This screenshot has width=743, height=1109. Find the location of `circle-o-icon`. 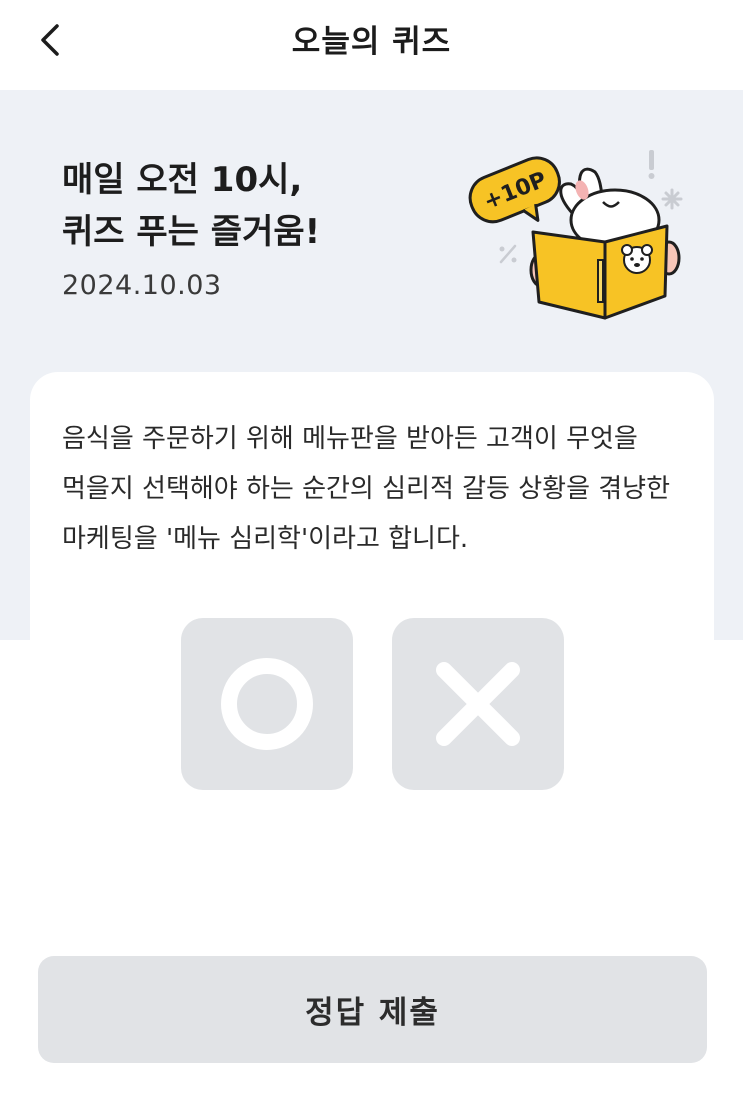

circle-o-icon is located at coordinates (267, 704).